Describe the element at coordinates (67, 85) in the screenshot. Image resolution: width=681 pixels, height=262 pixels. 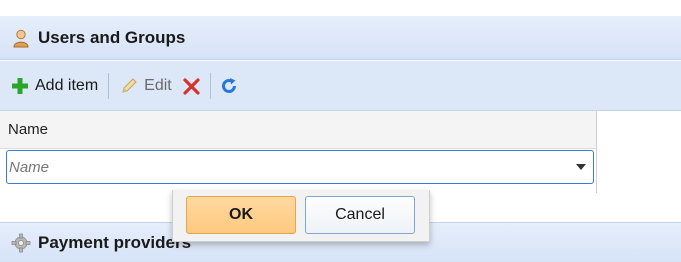
I see `add-item-label: Add item` at that location.